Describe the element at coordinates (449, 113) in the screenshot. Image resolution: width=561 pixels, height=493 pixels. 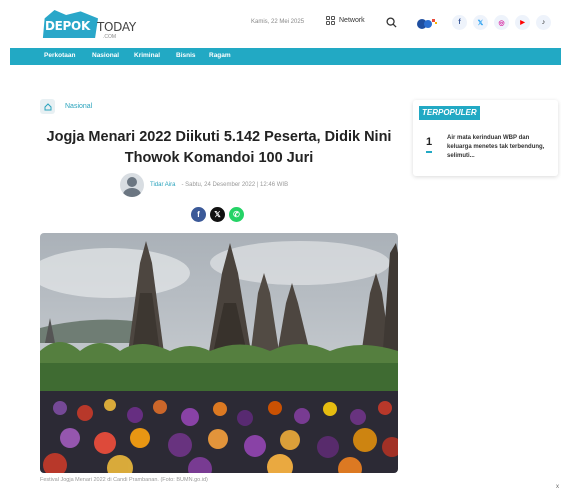
I see `popular-heading: TERPOPULER` at that location.